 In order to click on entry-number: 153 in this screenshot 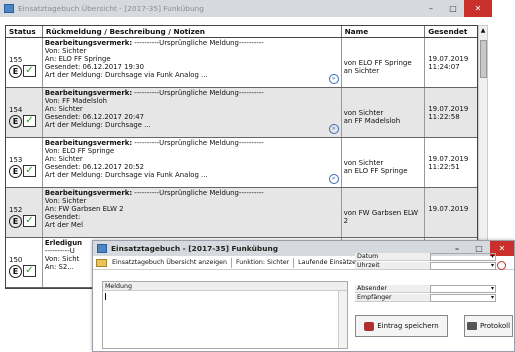, I will do `click(16, 160)`.